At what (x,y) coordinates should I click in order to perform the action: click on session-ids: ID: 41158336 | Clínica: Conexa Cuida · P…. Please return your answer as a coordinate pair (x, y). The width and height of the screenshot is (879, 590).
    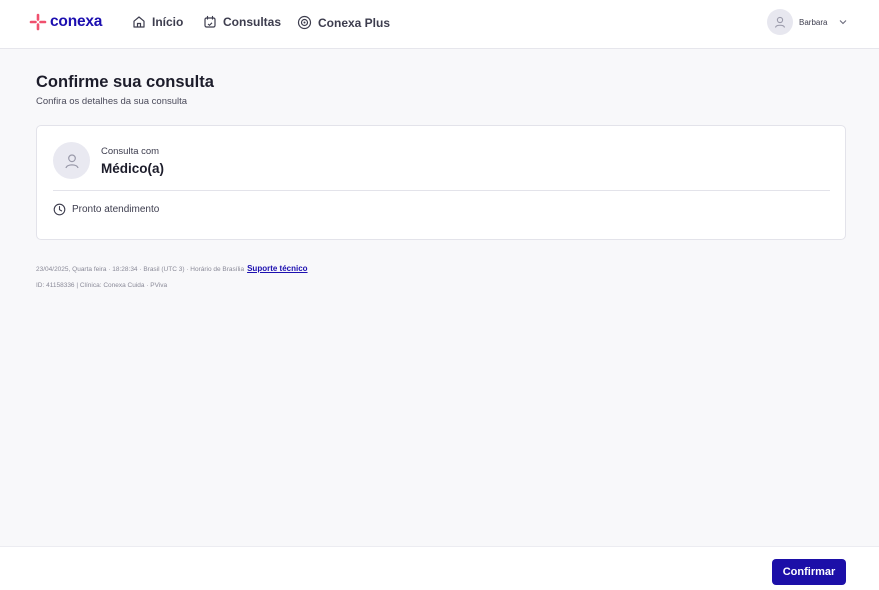
    Looking at the image, I should click on (102, 285).